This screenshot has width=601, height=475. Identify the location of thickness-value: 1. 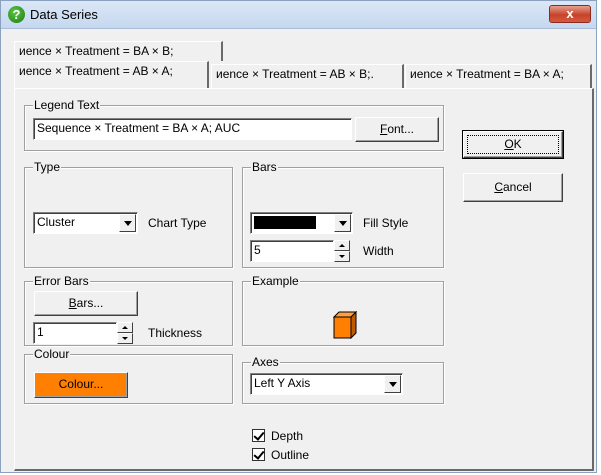
(40, 332).